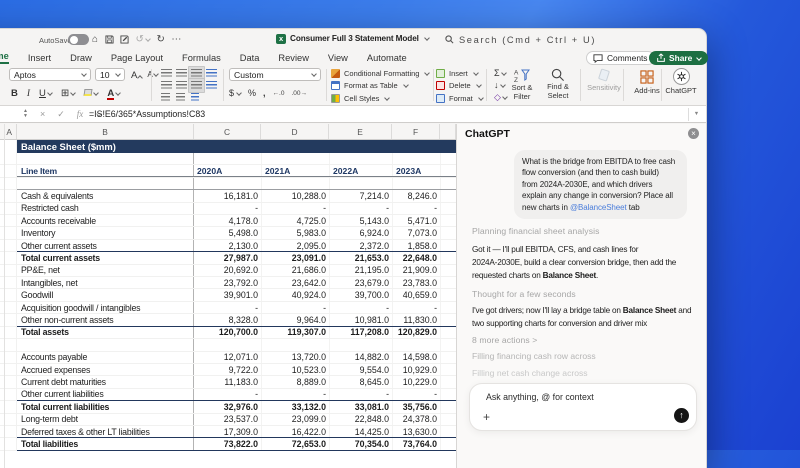 The height and width of the screenshot is (468, 800). What do you see at coordinates (679, 58) in the screenshot?
I see `share-button: Share` at bounding box center [679, 58].